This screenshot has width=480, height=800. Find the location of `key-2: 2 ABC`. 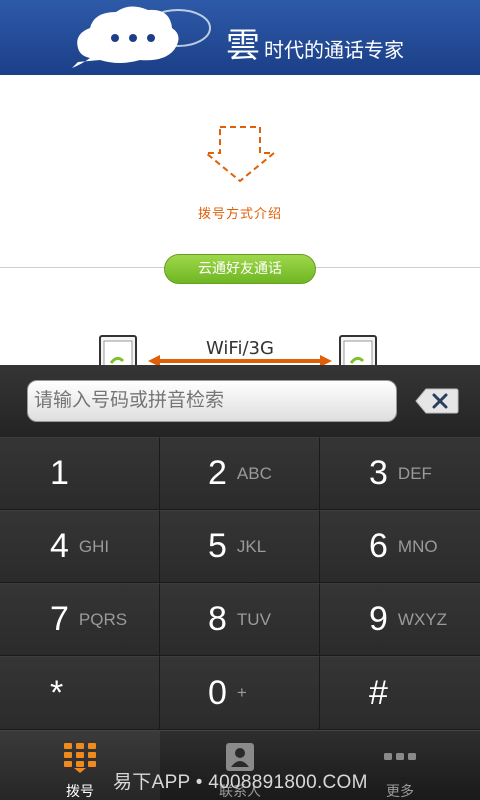

key-2: 2 ABC is located at coordinates (240, 473).